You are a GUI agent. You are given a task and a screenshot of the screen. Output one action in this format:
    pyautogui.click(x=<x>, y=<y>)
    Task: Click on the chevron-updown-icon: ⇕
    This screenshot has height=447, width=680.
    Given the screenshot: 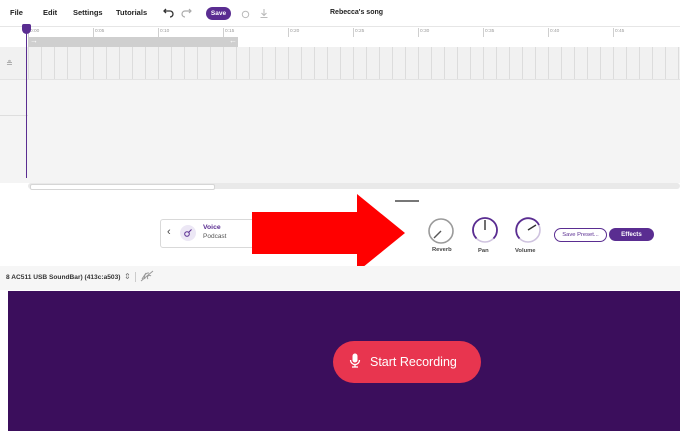 What is the action you would take?
    pyautogui.click(x=127, y=276)
    